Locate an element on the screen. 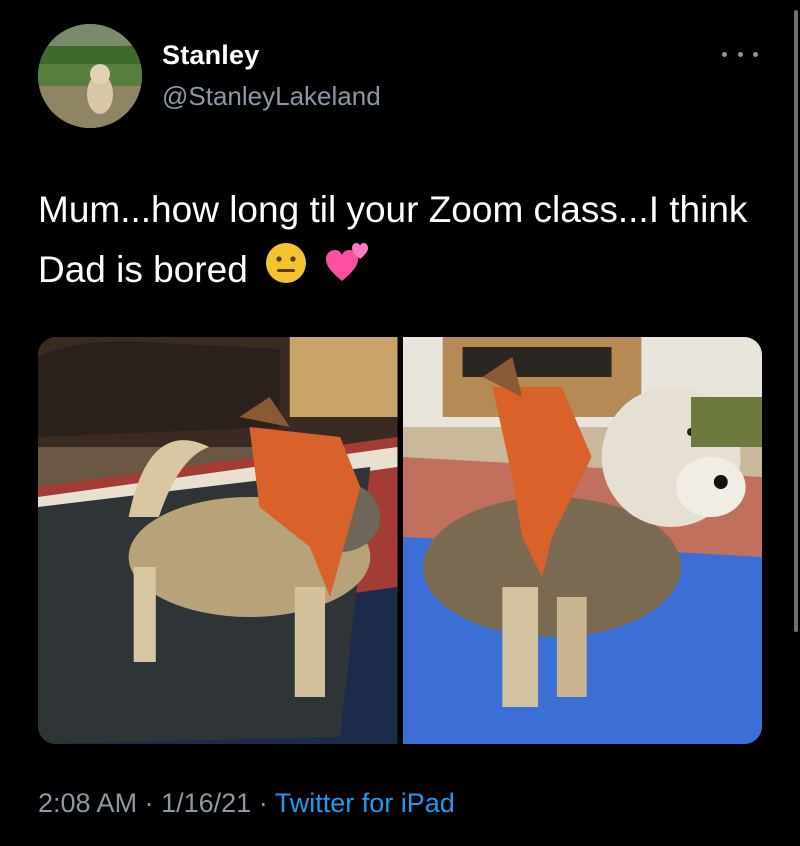 The width and height of the screenshot is (800, 846). author-name: Stanley is located at coordinates (210, 55).